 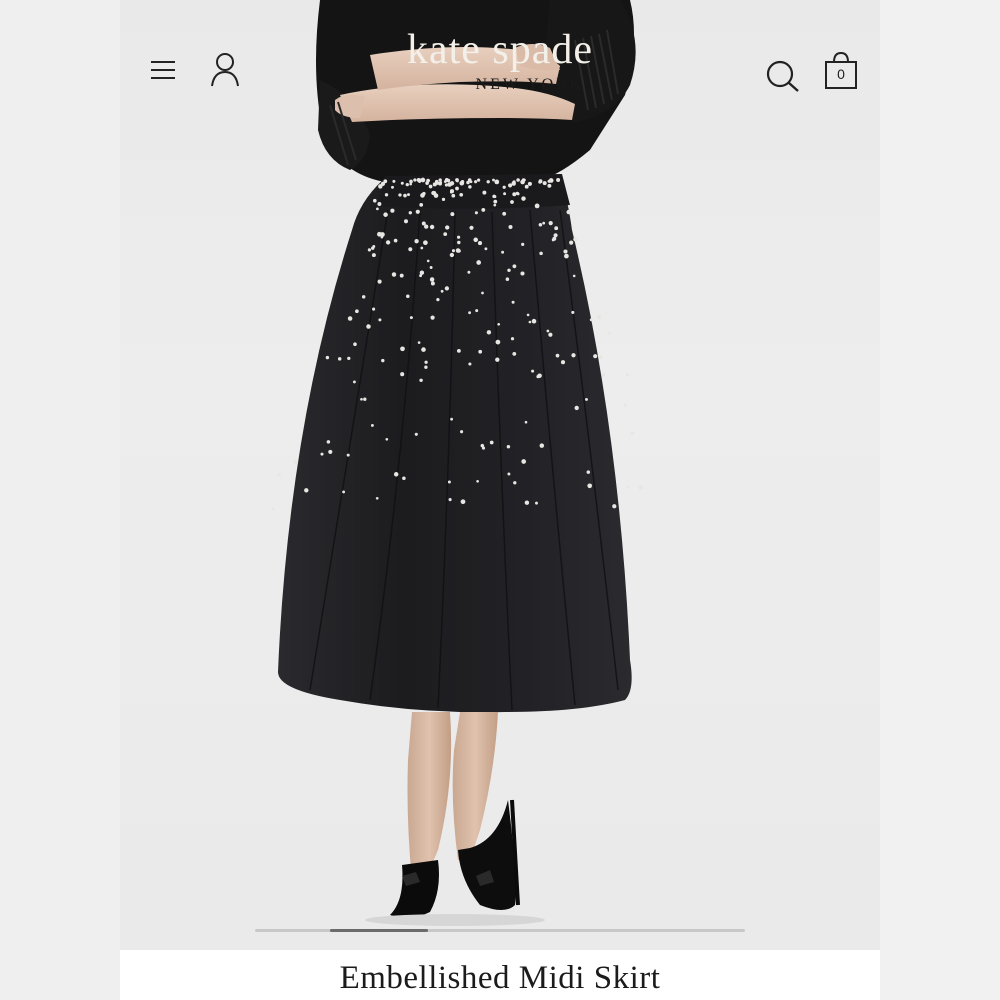 I want to click on product-title: Embellished Midi Skirt, so click(x=500, y=978).